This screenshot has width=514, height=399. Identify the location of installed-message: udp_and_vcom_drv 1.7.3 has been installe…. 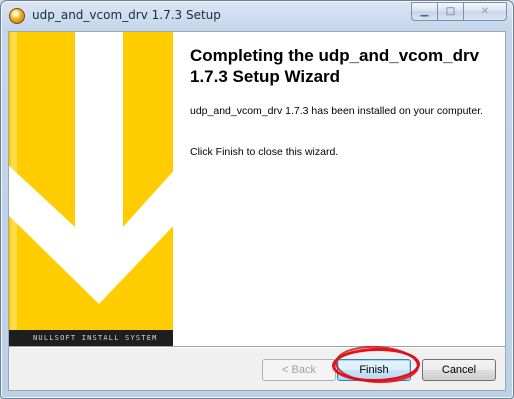
(337, 111).